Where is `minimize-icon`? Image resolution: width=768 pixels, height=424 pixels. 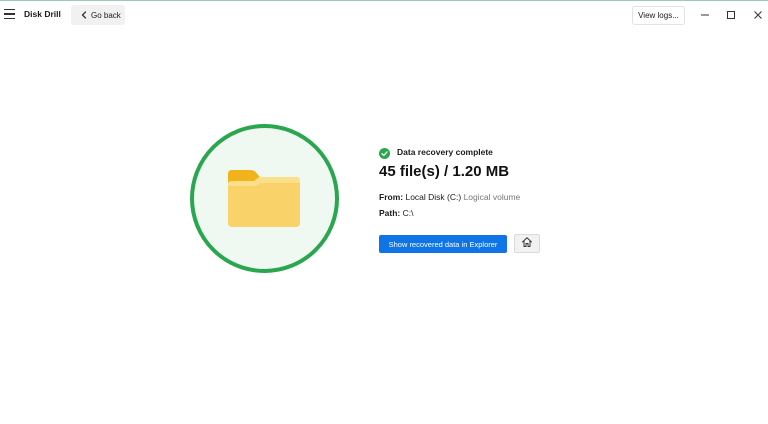 minimize-icon is located at coordinates (705, 15).